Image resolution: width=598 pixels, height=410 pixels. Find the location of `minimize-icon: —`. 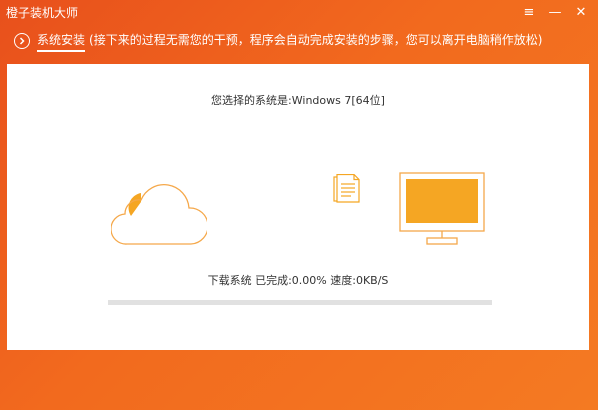

minimize-icon: — is located at coordinates (555, 12).